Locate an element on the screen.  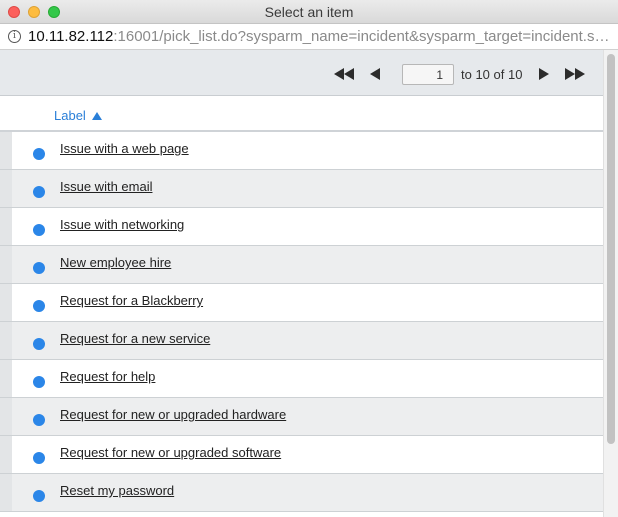
window-title: Select an item is located at coordinates (309, 12).